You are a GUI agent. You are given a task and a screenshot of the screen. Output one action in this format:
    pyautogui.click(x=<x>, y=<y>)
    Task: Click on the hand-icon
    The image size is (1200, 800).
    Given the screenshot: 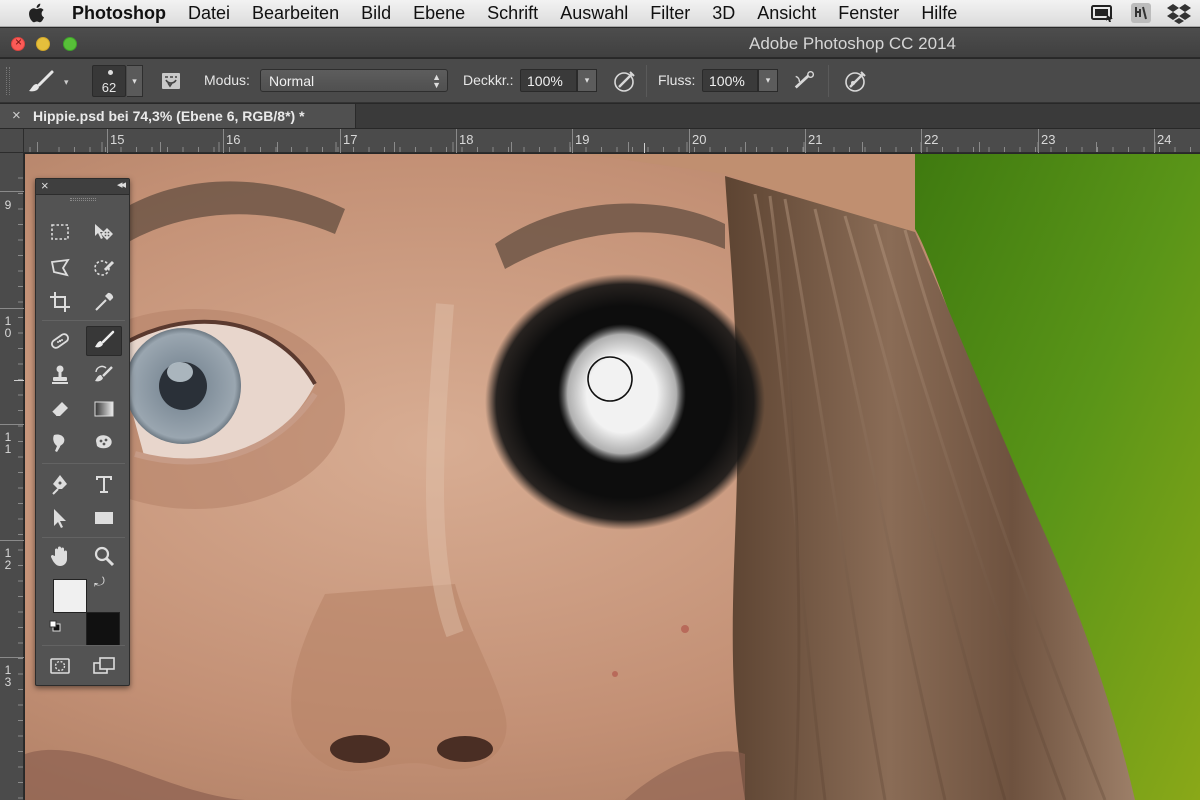 What is the action you would take?
    pyautogui.click(x=58, y=556)
    